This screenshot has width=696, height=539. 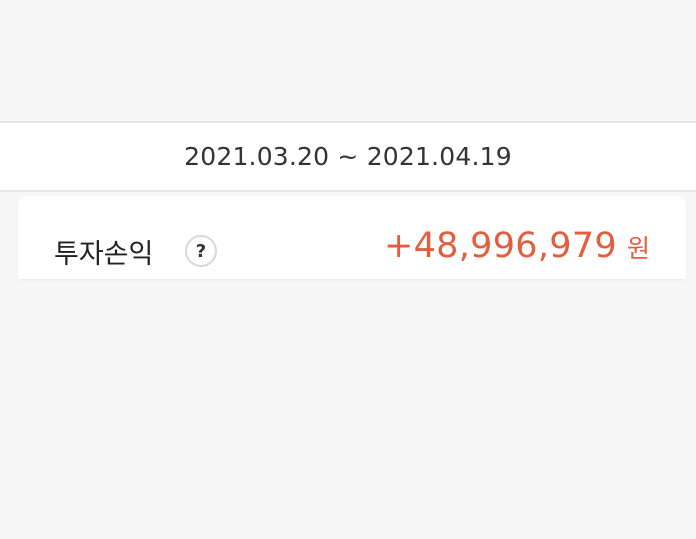 I want to click on profit-amount: +48,996,979 원, so click(x=517, y=246).